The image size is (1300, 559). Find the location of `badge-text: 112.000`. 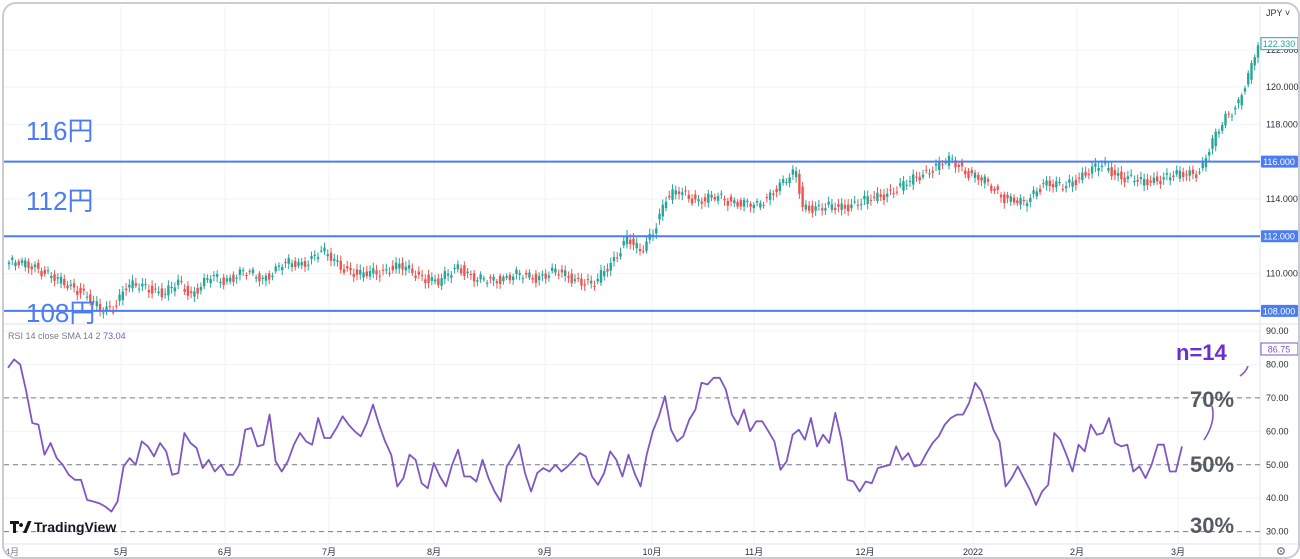

badge-text: 112.000 is located at coordinates (1279, 237).